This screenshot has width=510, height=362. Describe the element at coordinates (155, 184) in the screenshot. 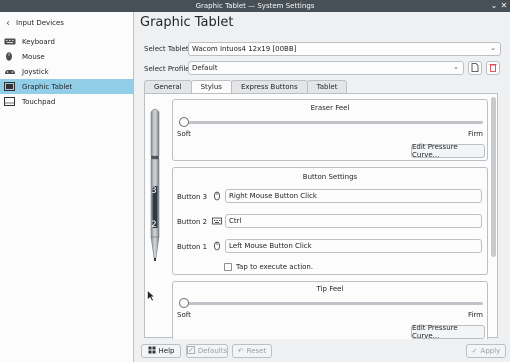

I see `stylus-pen-image` at that location.